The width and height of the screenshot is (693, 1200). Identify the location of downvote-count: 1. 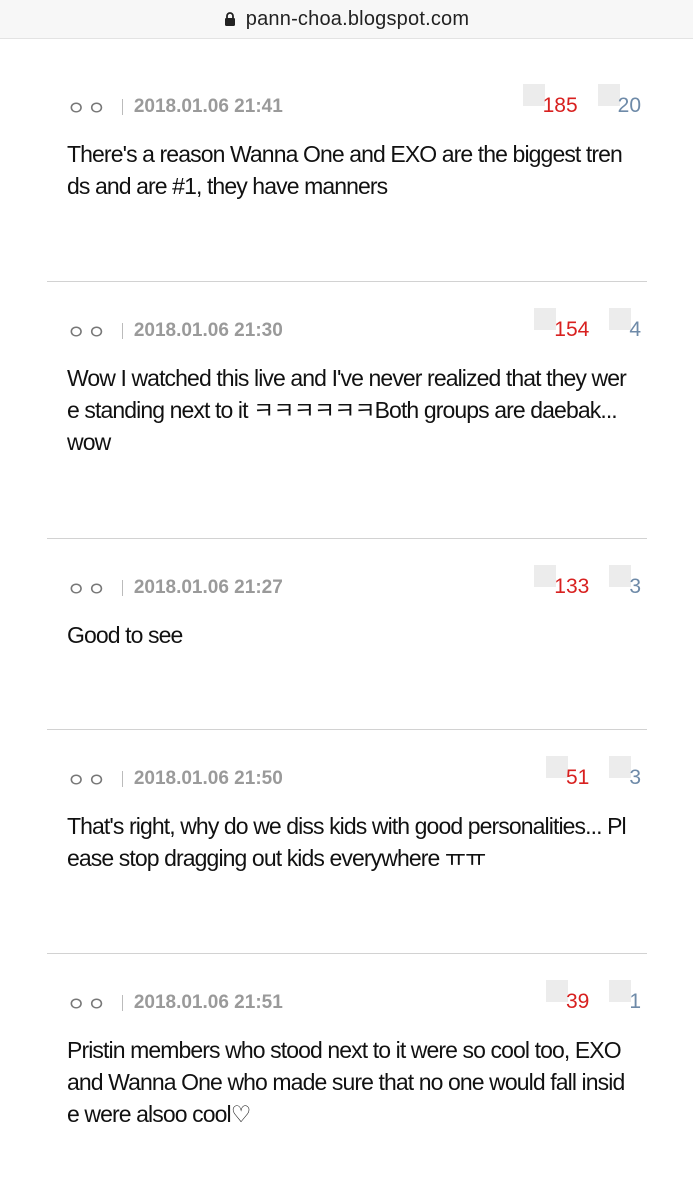
(635, 1001).